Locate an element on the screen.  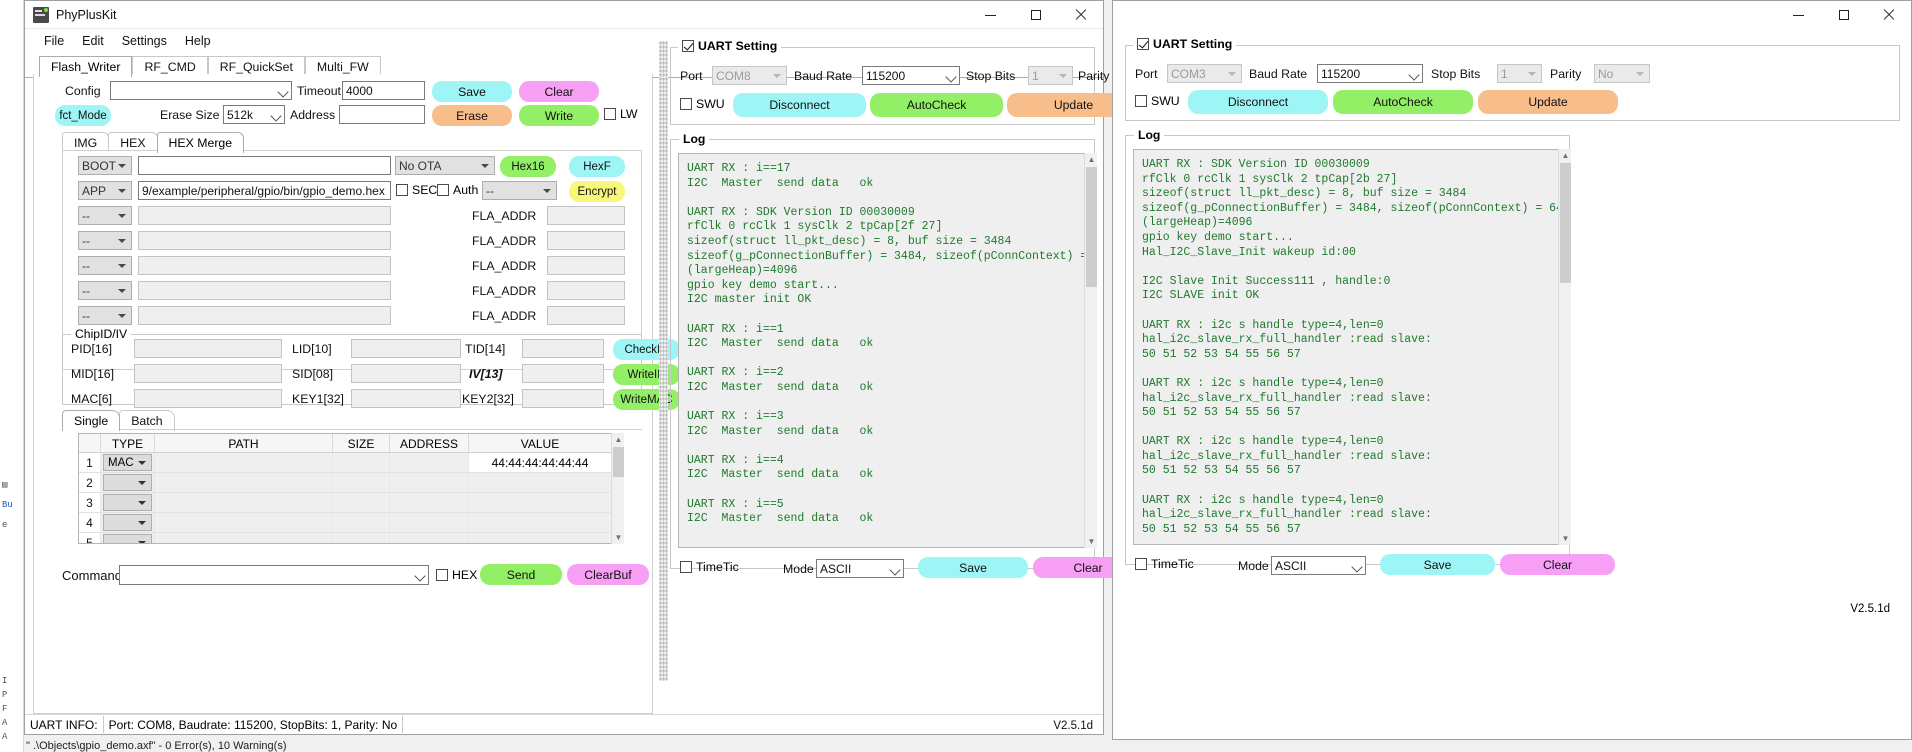
uart2-save-button: Save is located at coordinates (1437, 564).